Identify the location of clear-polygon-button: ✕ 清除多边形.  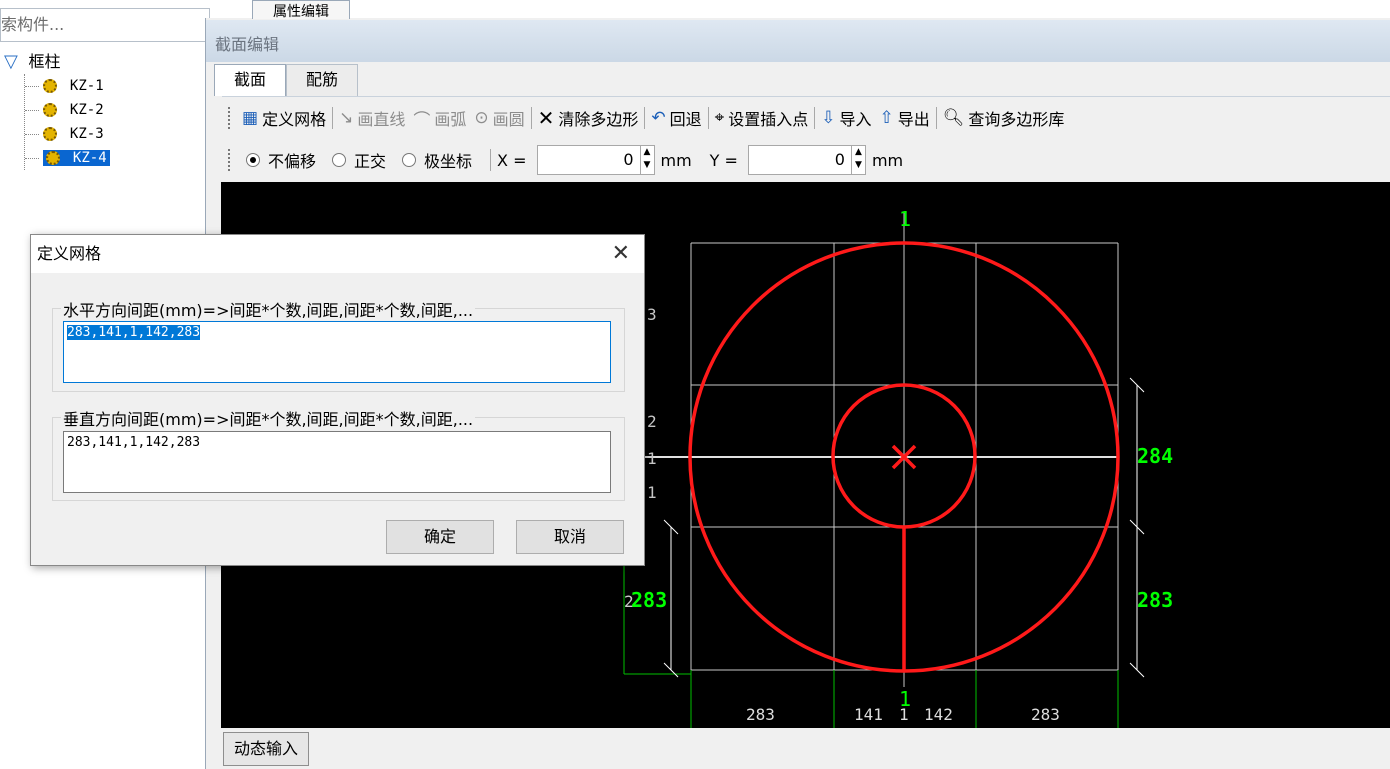
(588, 118).